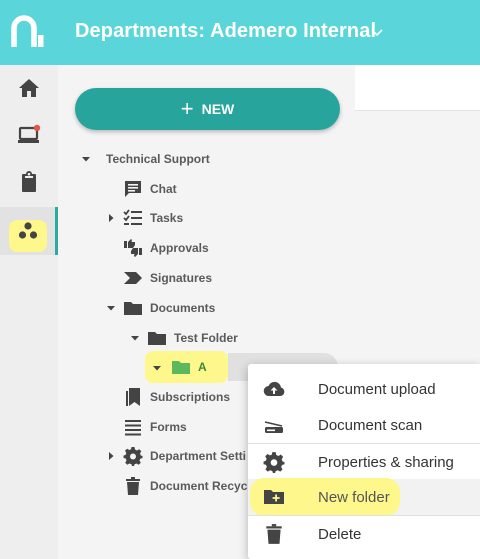 This screenshot has height=559, width=480. I want to click on computer-notification-icon, so click(29, 133).